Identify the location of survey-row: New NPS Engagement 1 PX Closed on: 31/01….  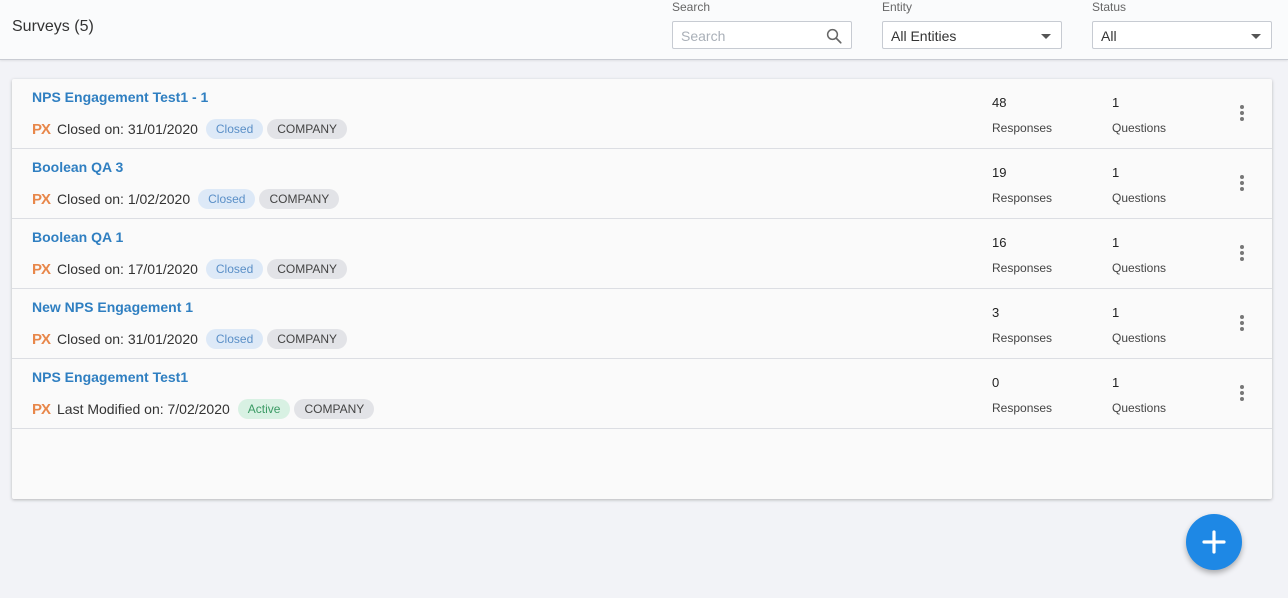
(642, 324).